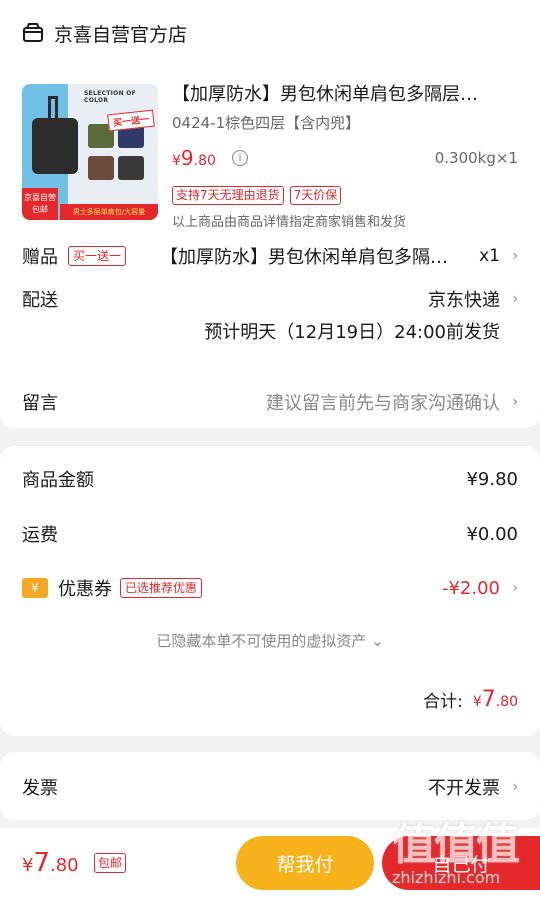 The image size is (540, 899). What do you see at coordinates (476, 158) in the screenshot?
I see `product-weight-qty: 0.300kg×1` at bounding box center [476, 158].